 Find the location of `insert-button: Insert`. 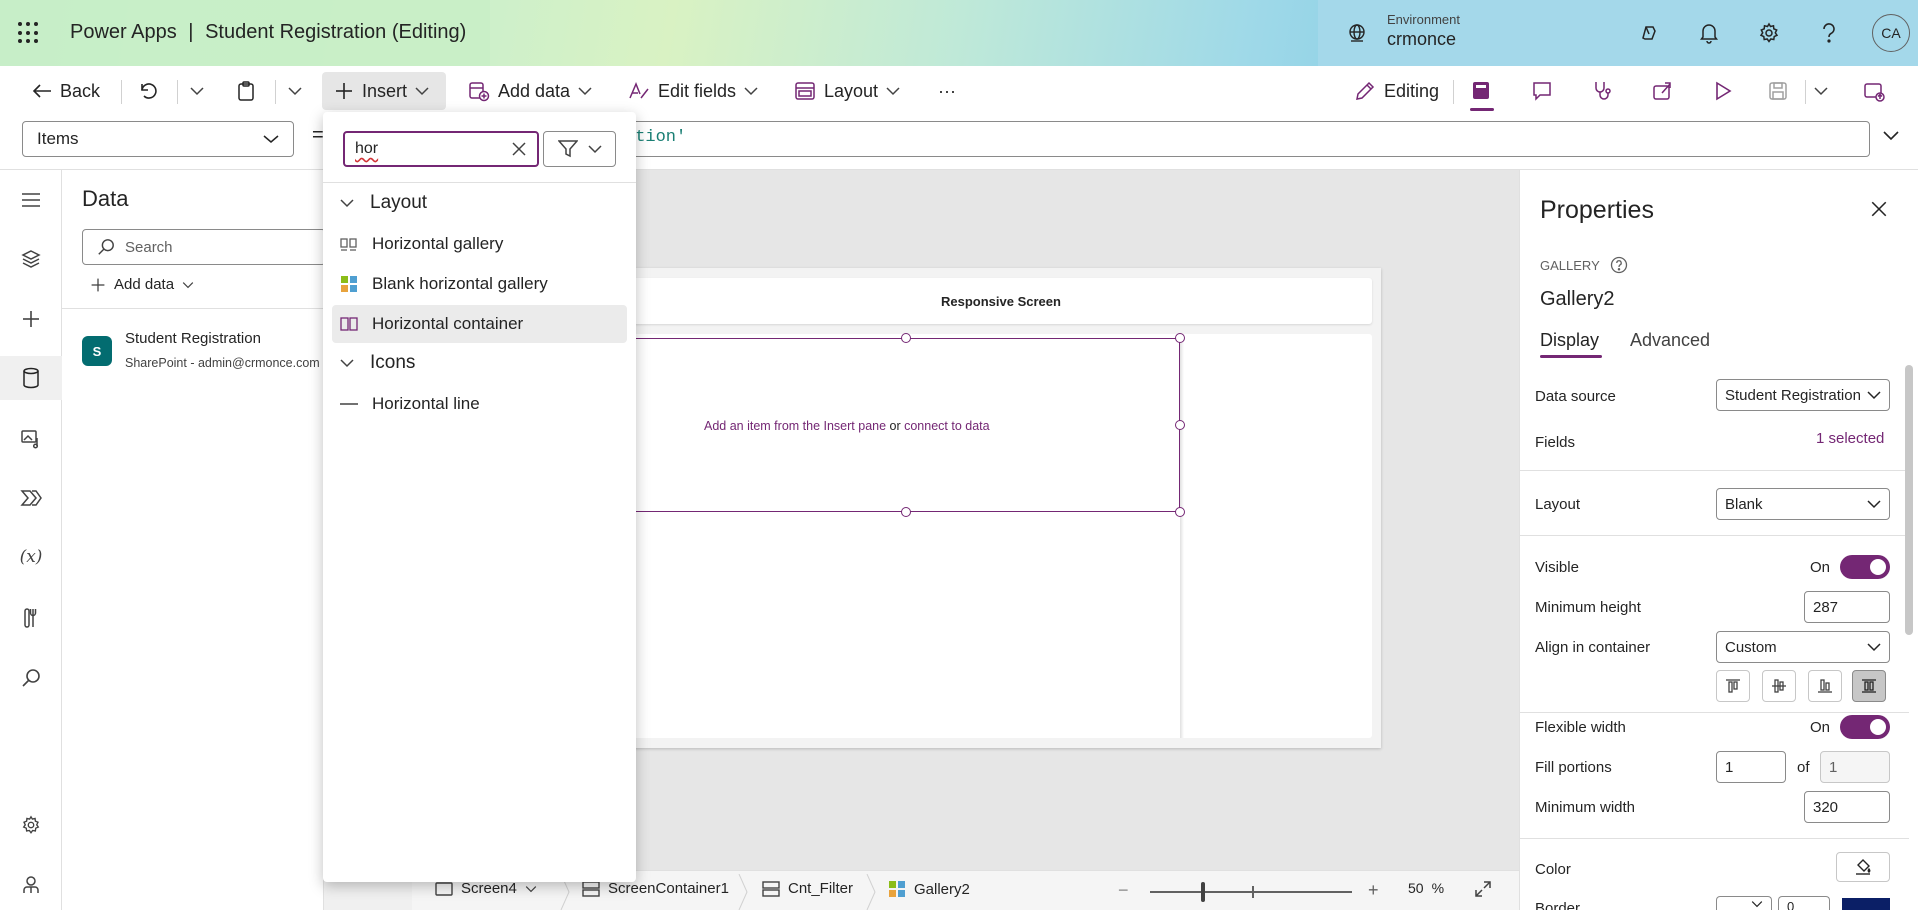

insert-button: Insert is located at coordinates (381, 91).